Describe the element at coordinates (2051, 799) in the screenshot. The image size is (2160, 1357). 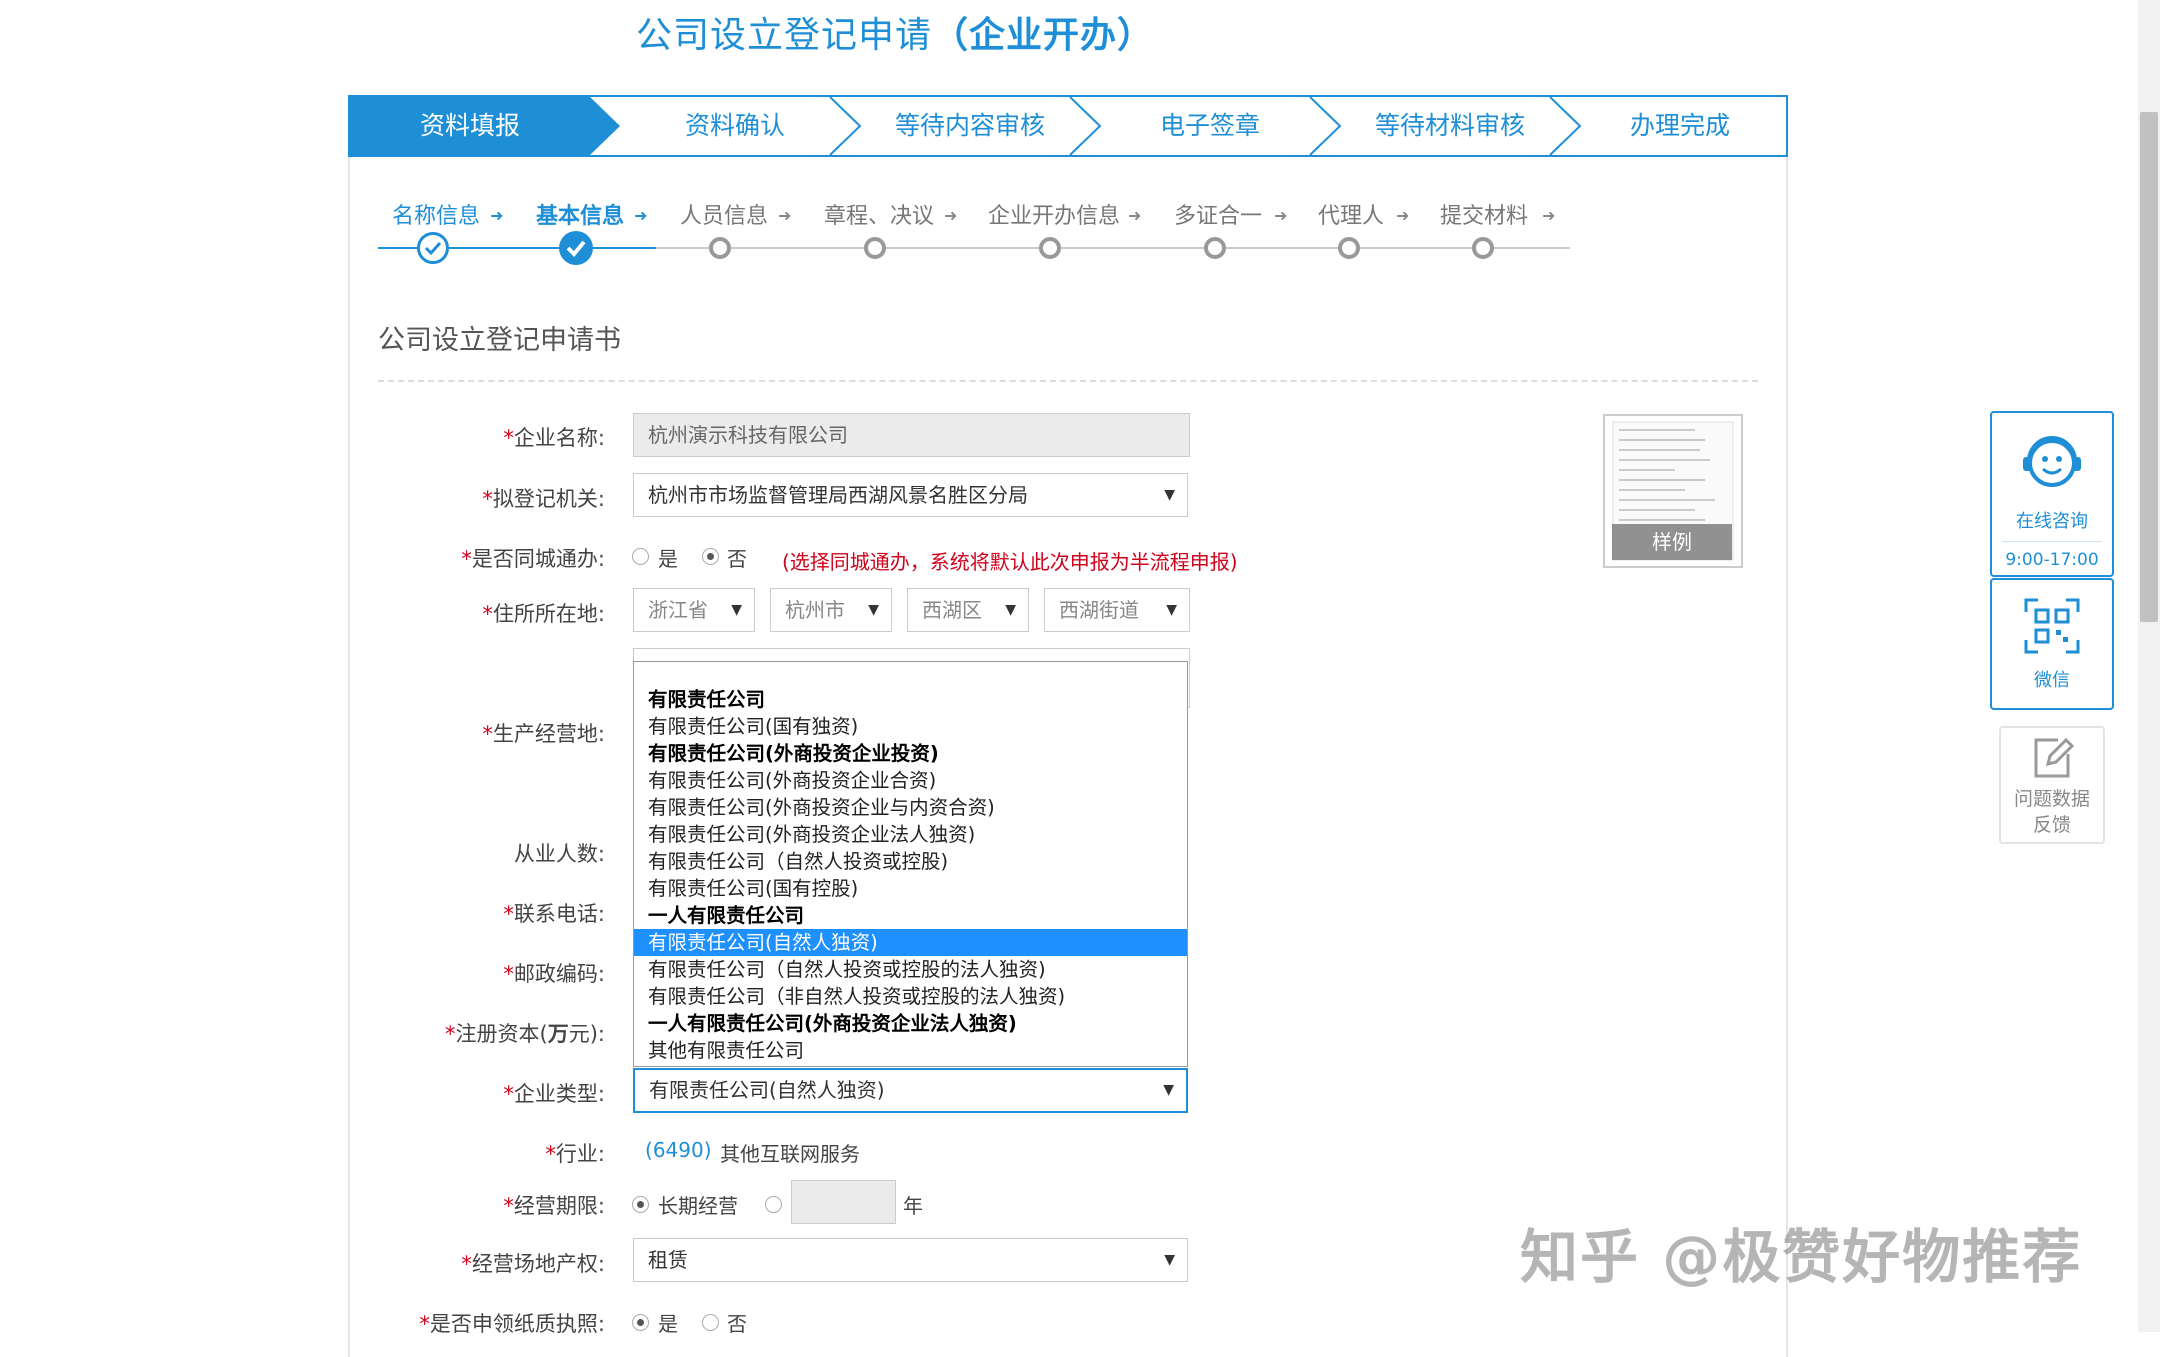
I see `feedback-label-1: 问题数据` at that location.